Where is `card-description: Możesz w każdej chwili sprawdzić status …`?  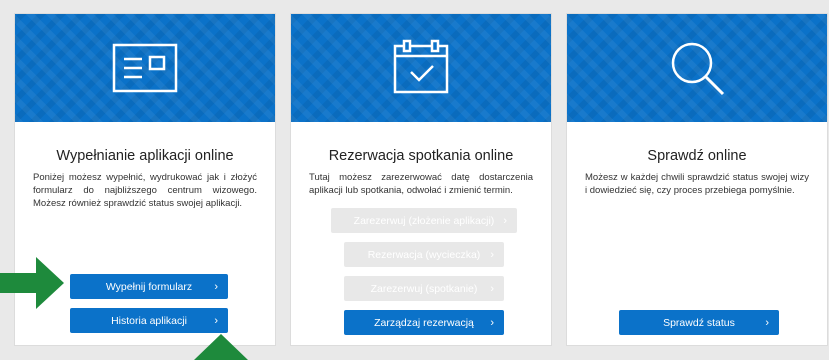
card-description: Możesz w każdej chwili sprawdzić status … is located at coordinates (697, 184).